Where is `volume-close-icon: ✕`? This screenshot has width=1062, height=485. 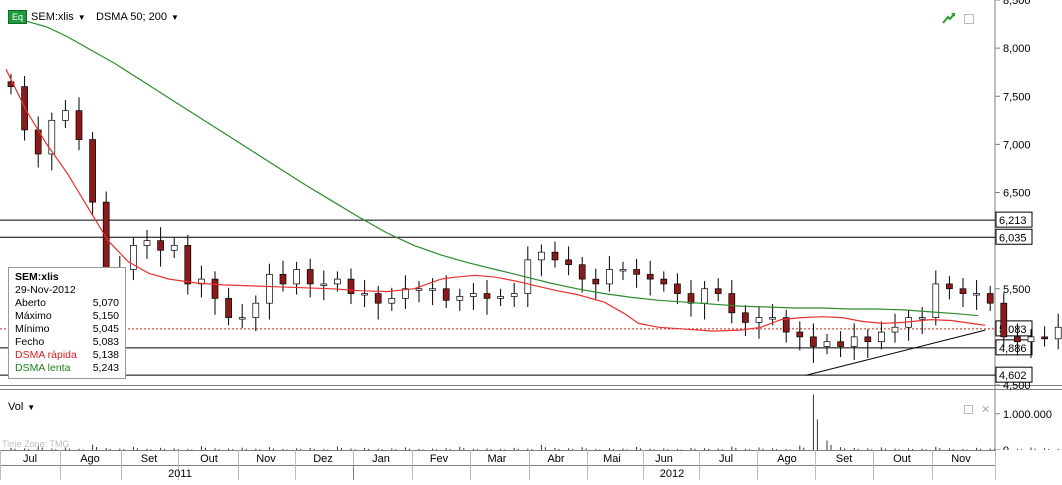
volume-close-icon: ✕ is located at coordinates (985, 409).